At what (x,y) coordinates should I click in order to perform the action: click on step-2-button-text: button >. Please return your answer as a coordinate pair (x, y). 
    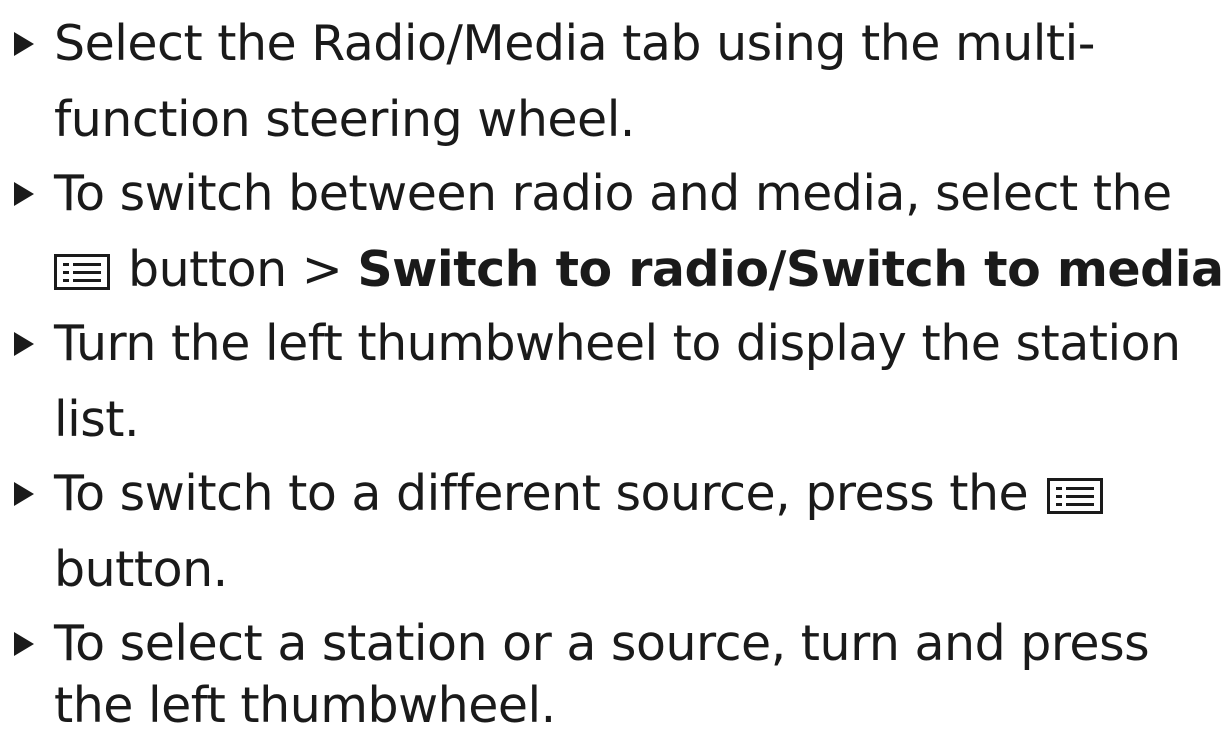
    Looking at the image, I should click on (235, 269).